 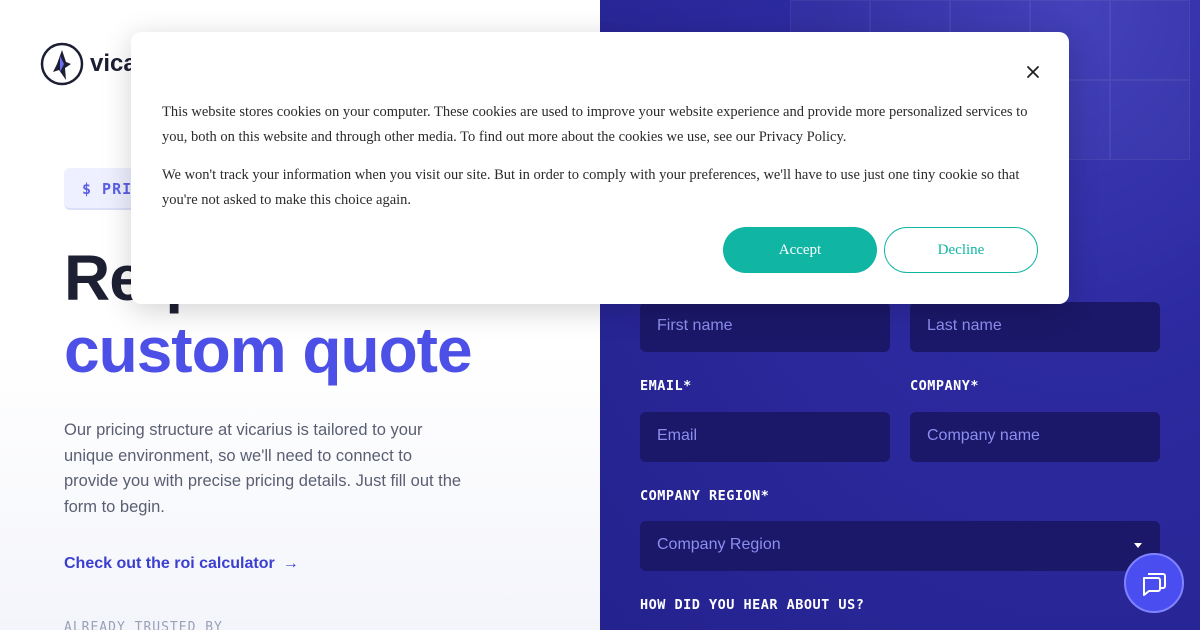 What do you see at coordinates (1033, 72) in the screenshot?
I see `close-icon` at bounding box center [1033, 72].